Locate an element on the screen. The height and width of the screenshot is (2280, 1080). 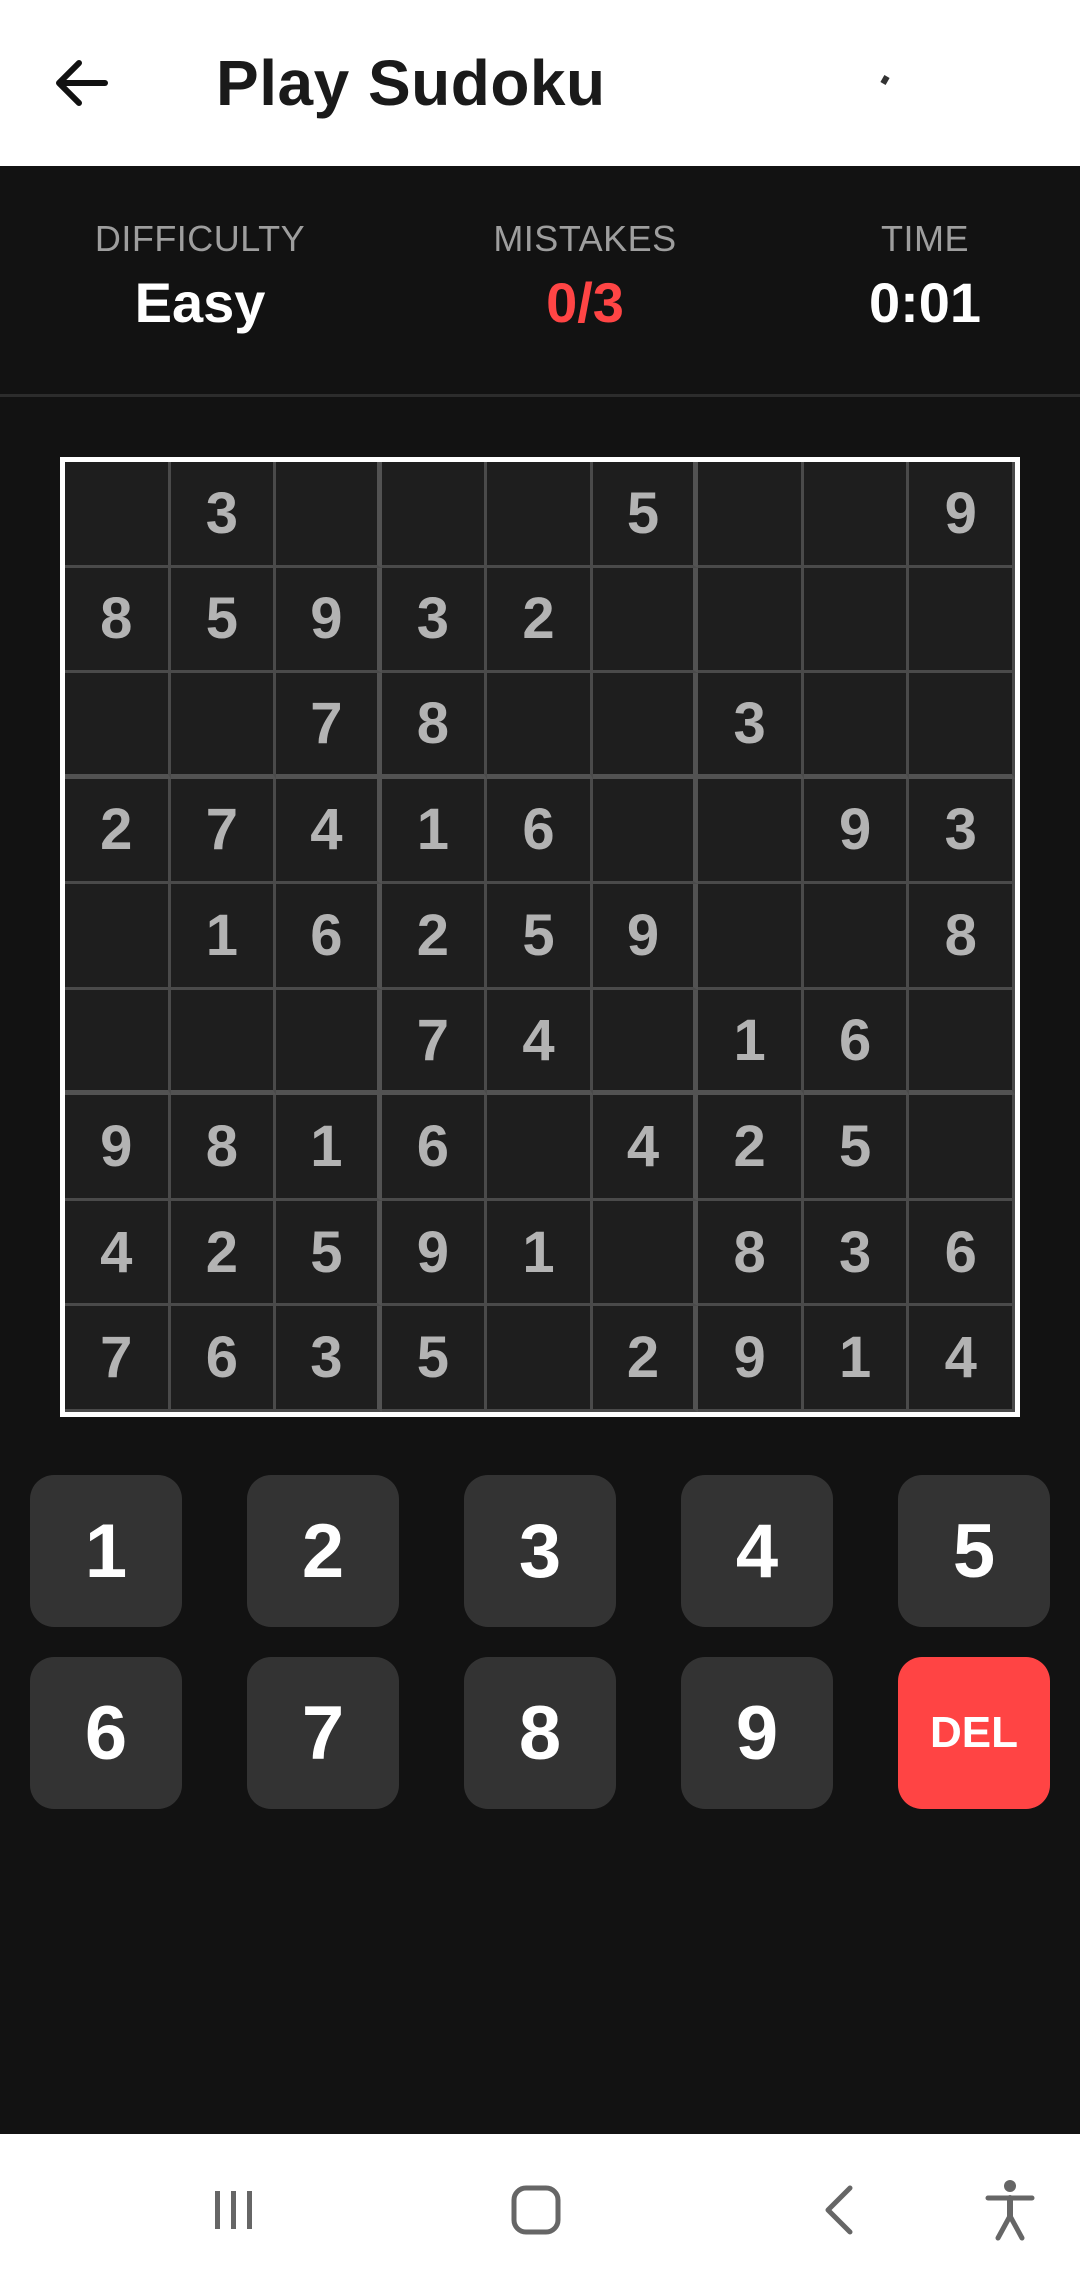
nav-home-button is located at coordinates (536, 2210).